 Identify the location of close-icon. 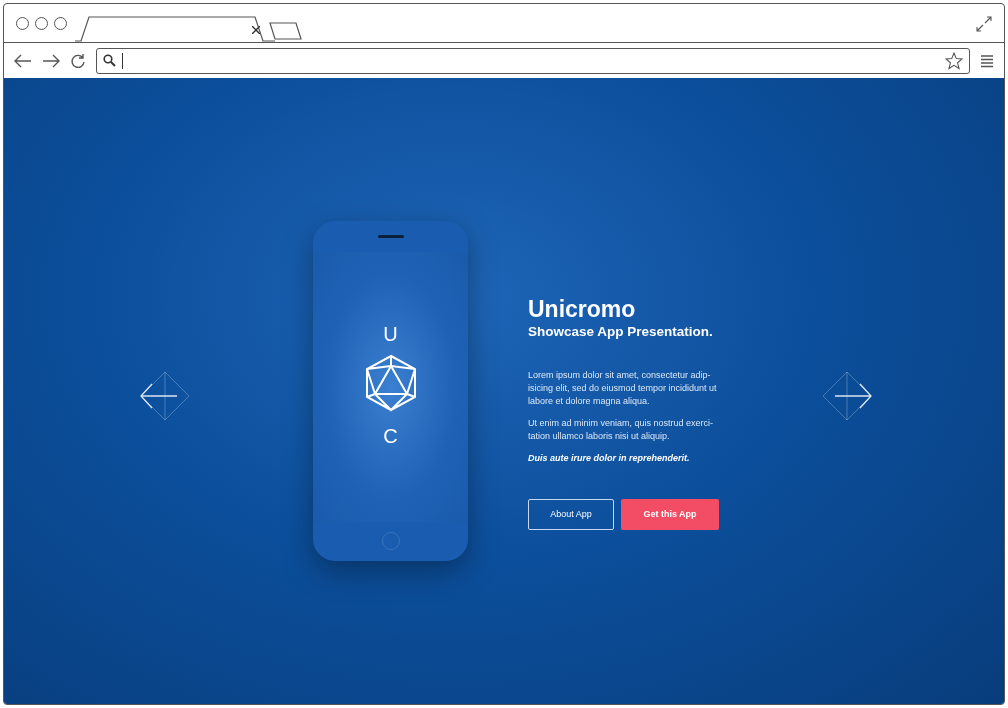
(256, 30).